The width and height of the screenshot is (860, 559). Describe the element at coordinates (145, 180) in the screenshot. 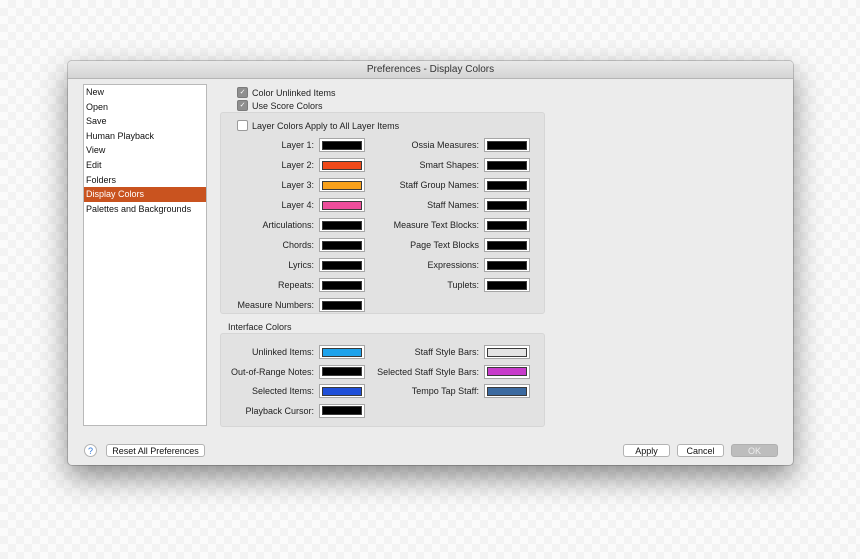

I see `sidebar-item-folders: Folders` at that location.